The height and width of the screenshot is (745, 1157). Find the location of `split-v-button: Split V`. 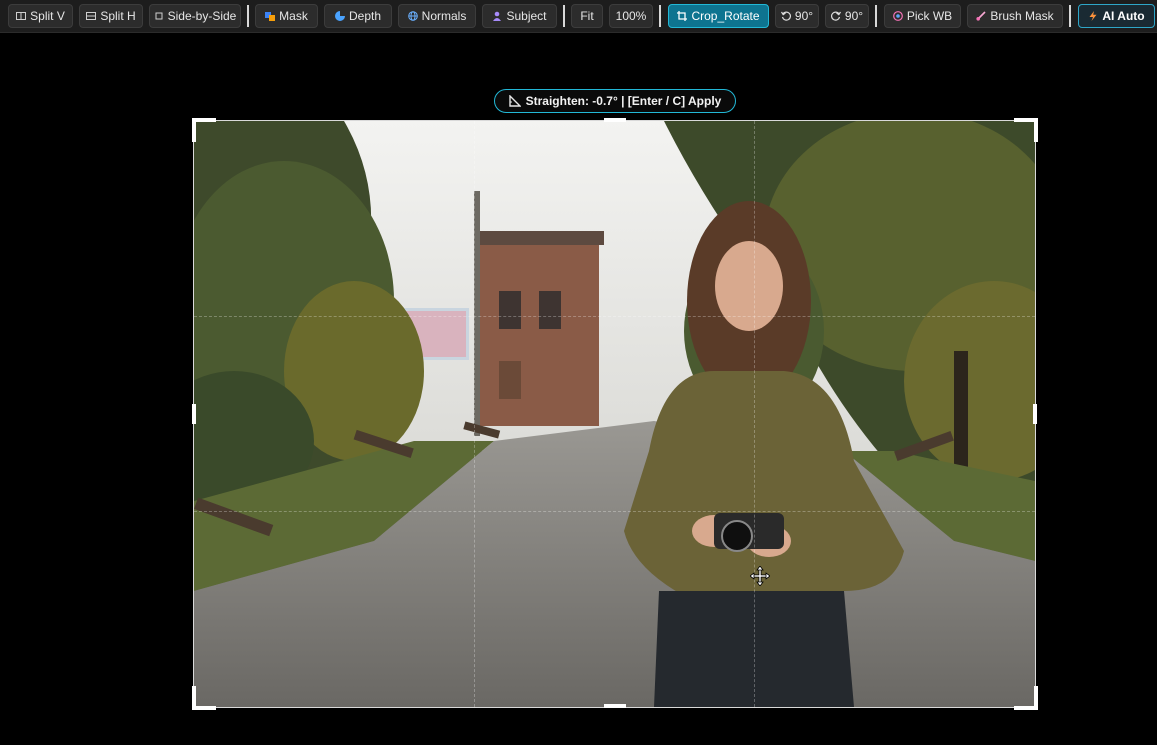

split-v-button: Split V is located at coordinates (40, 16).